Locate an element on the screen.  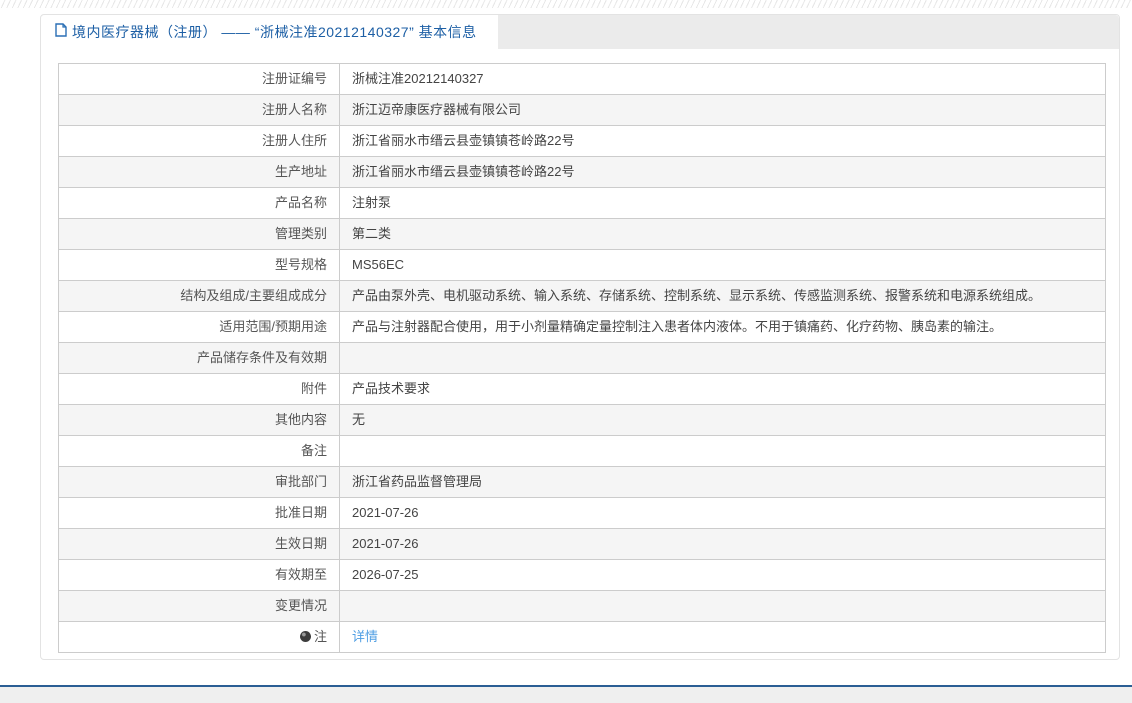
table-row: 注册人名称 浙江迈帝康医疗器械有限公司 is located at coordinates (582, 110).